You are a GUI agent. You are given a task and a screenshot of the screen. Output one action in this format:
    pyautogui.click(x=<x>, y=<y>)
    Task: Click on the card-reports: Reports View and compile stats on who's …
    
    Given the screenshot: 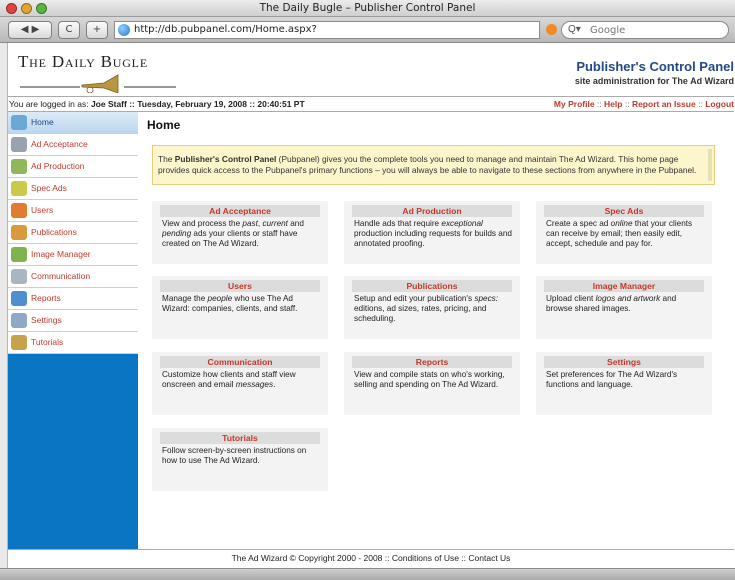 What is the action you would take?
    pyautogui.click(x=432, y=383)
    